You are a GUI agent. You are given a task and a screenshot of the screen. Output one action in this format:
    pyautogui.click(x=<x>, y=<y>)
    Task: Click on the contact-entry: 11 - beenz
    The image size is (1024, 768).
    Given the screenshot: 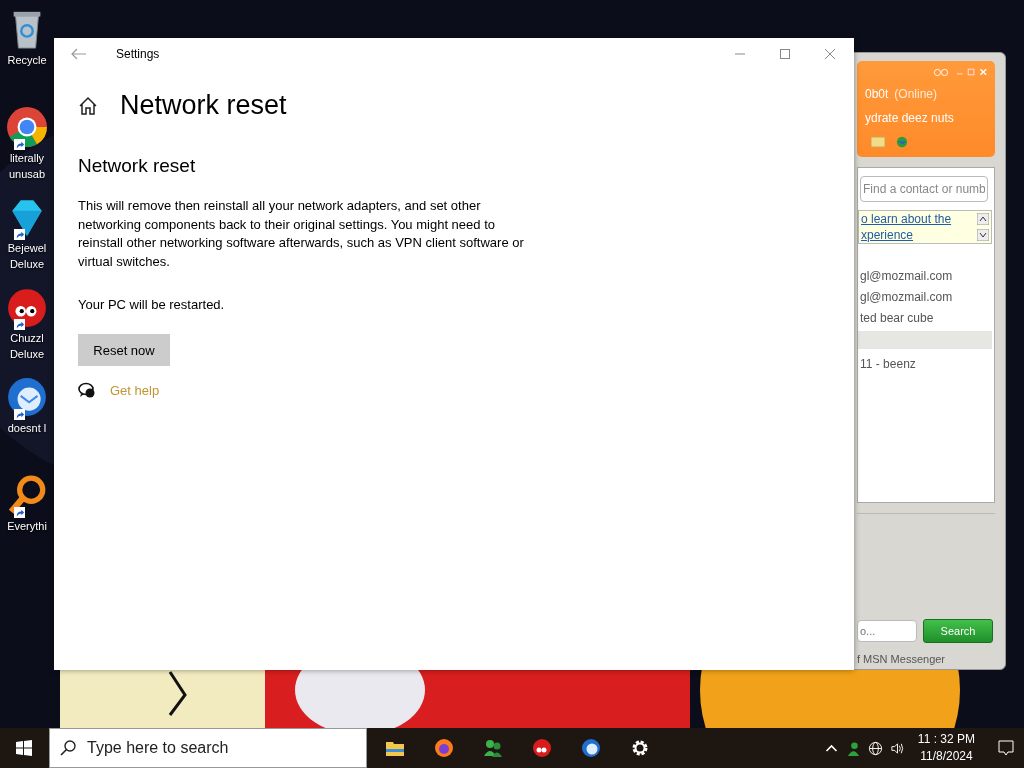 What is the action you would take?
    pyautogui.click(x=925, y=364)
    